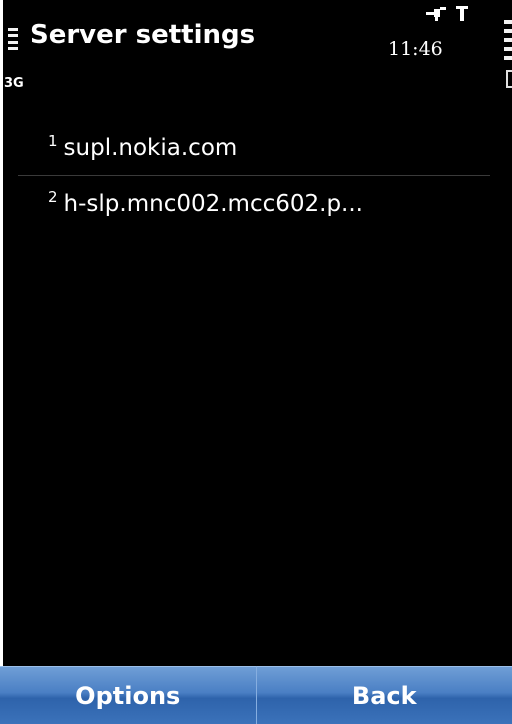  Describe the element at coordinates (53, 197) in the screenshot. I see `list-item-index: 2` at that location.